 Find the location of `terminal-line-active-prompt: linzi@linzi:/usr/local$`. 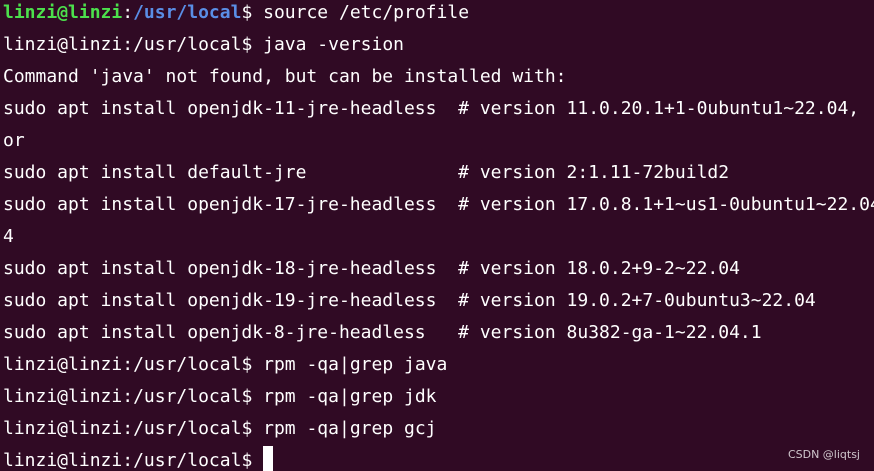

terminal-line-active-prompt: linzi@linzi:/usr/local$ is located at coordinates (138, 458).